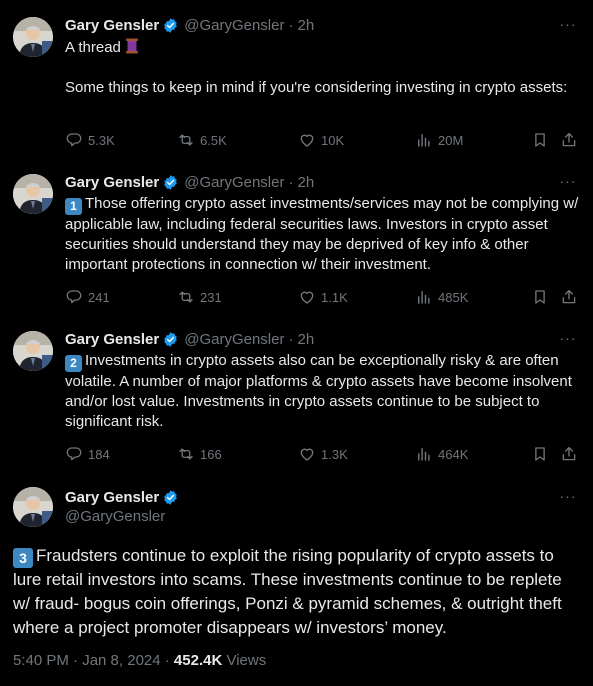 The image size is (593, 686). I want to click on repost-count: 6.5K, so click(213, 140).